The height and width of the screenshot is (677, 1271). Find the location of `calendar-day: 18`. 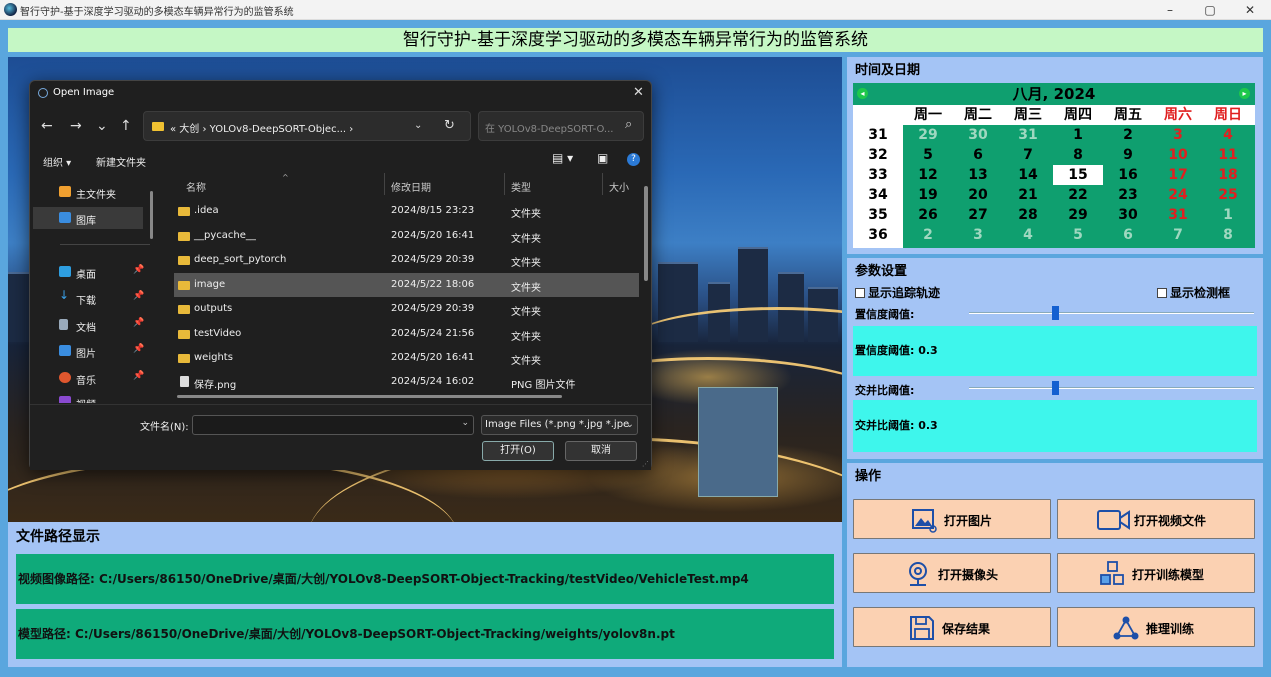

calendar-day: 18 is located at coordinates (1228, 175).